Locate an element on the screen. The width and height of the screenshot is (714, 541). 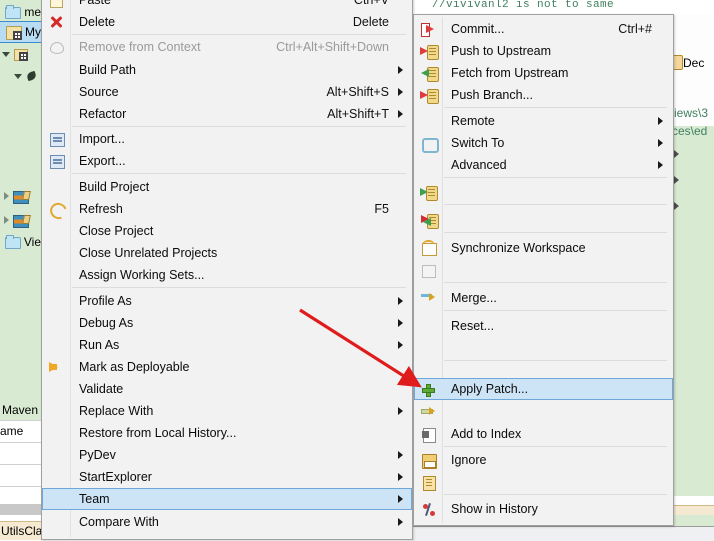
menu-item-apply-patch is located at coordinates (543, 348).